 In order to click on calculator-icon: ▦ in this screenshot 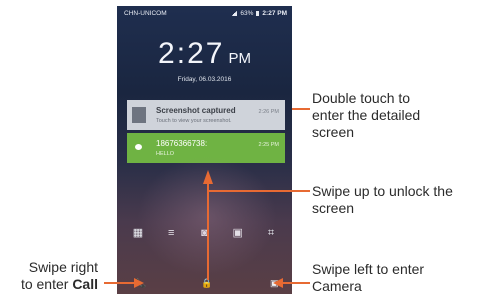, I will do `click(138, 233)`.